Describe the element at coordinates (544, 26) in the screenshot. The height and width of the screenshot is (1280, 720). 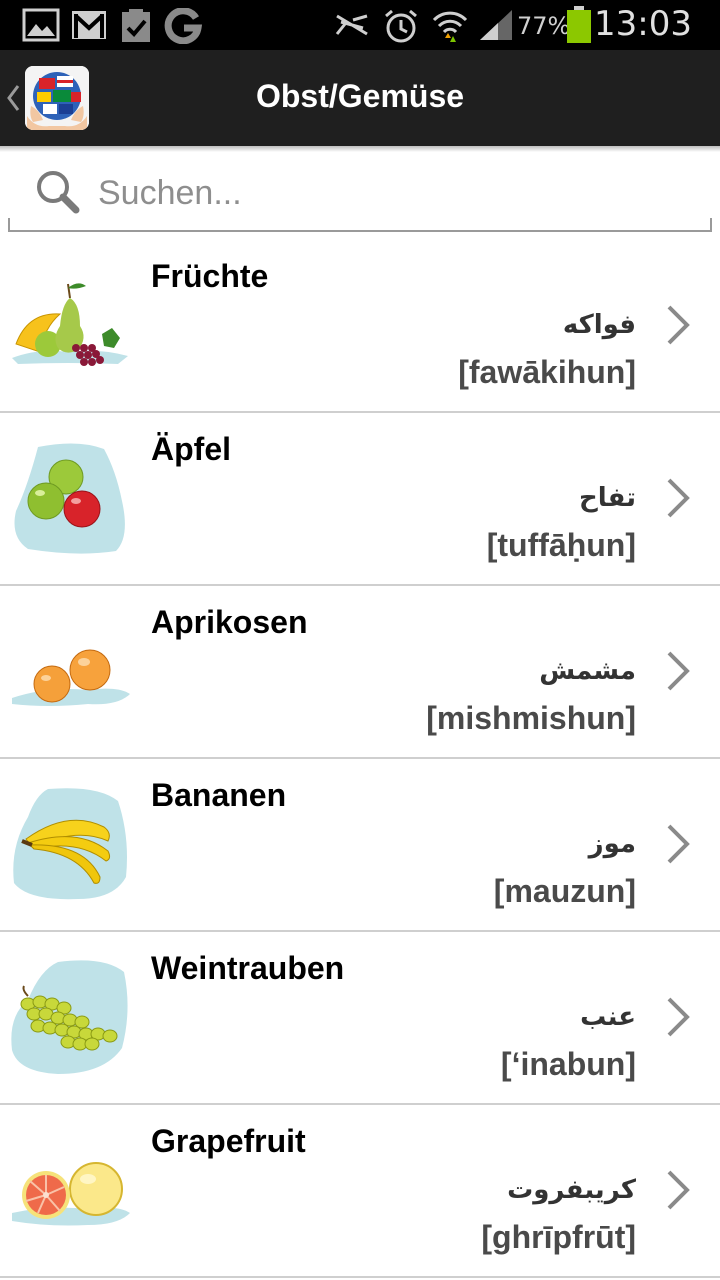
I see `battery-percent: 77%` at that location.